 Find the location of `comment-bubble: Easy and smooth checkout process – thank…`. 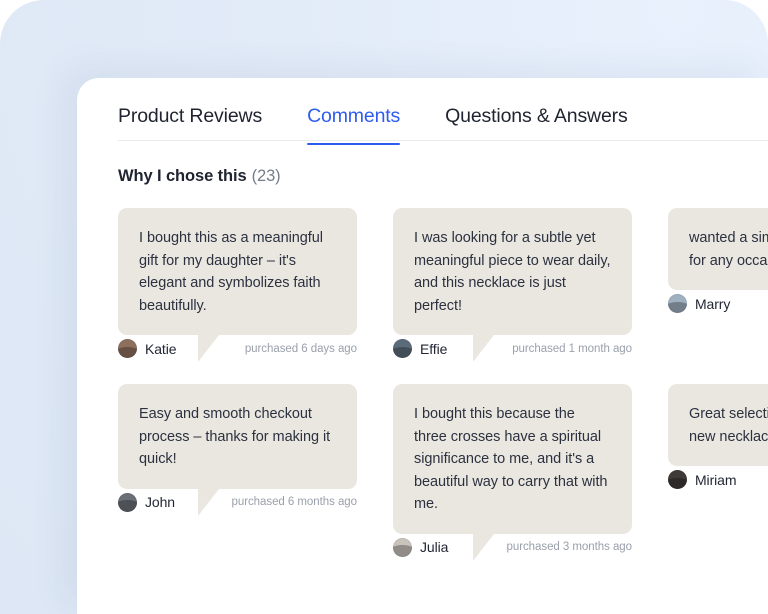

comment-bubble: Easy and smooth checkout process – thank… is located at coordinates (237, 436).